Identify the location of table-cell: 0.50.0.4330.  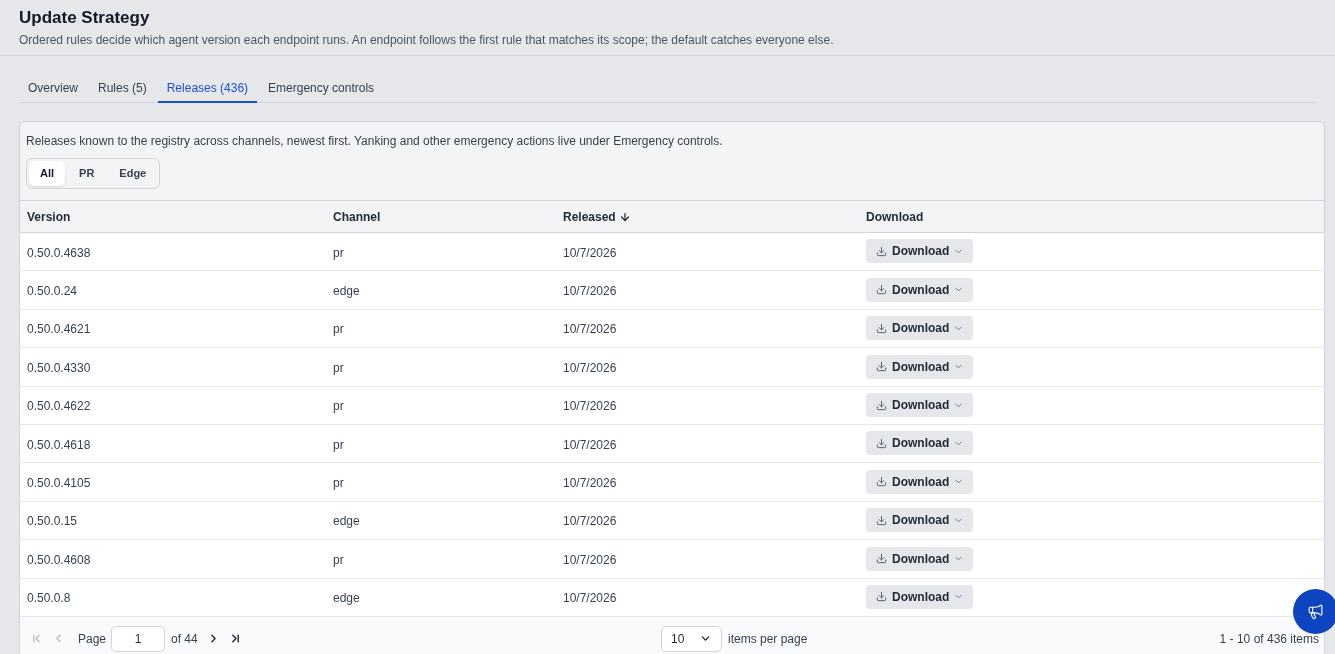
(59, 367).